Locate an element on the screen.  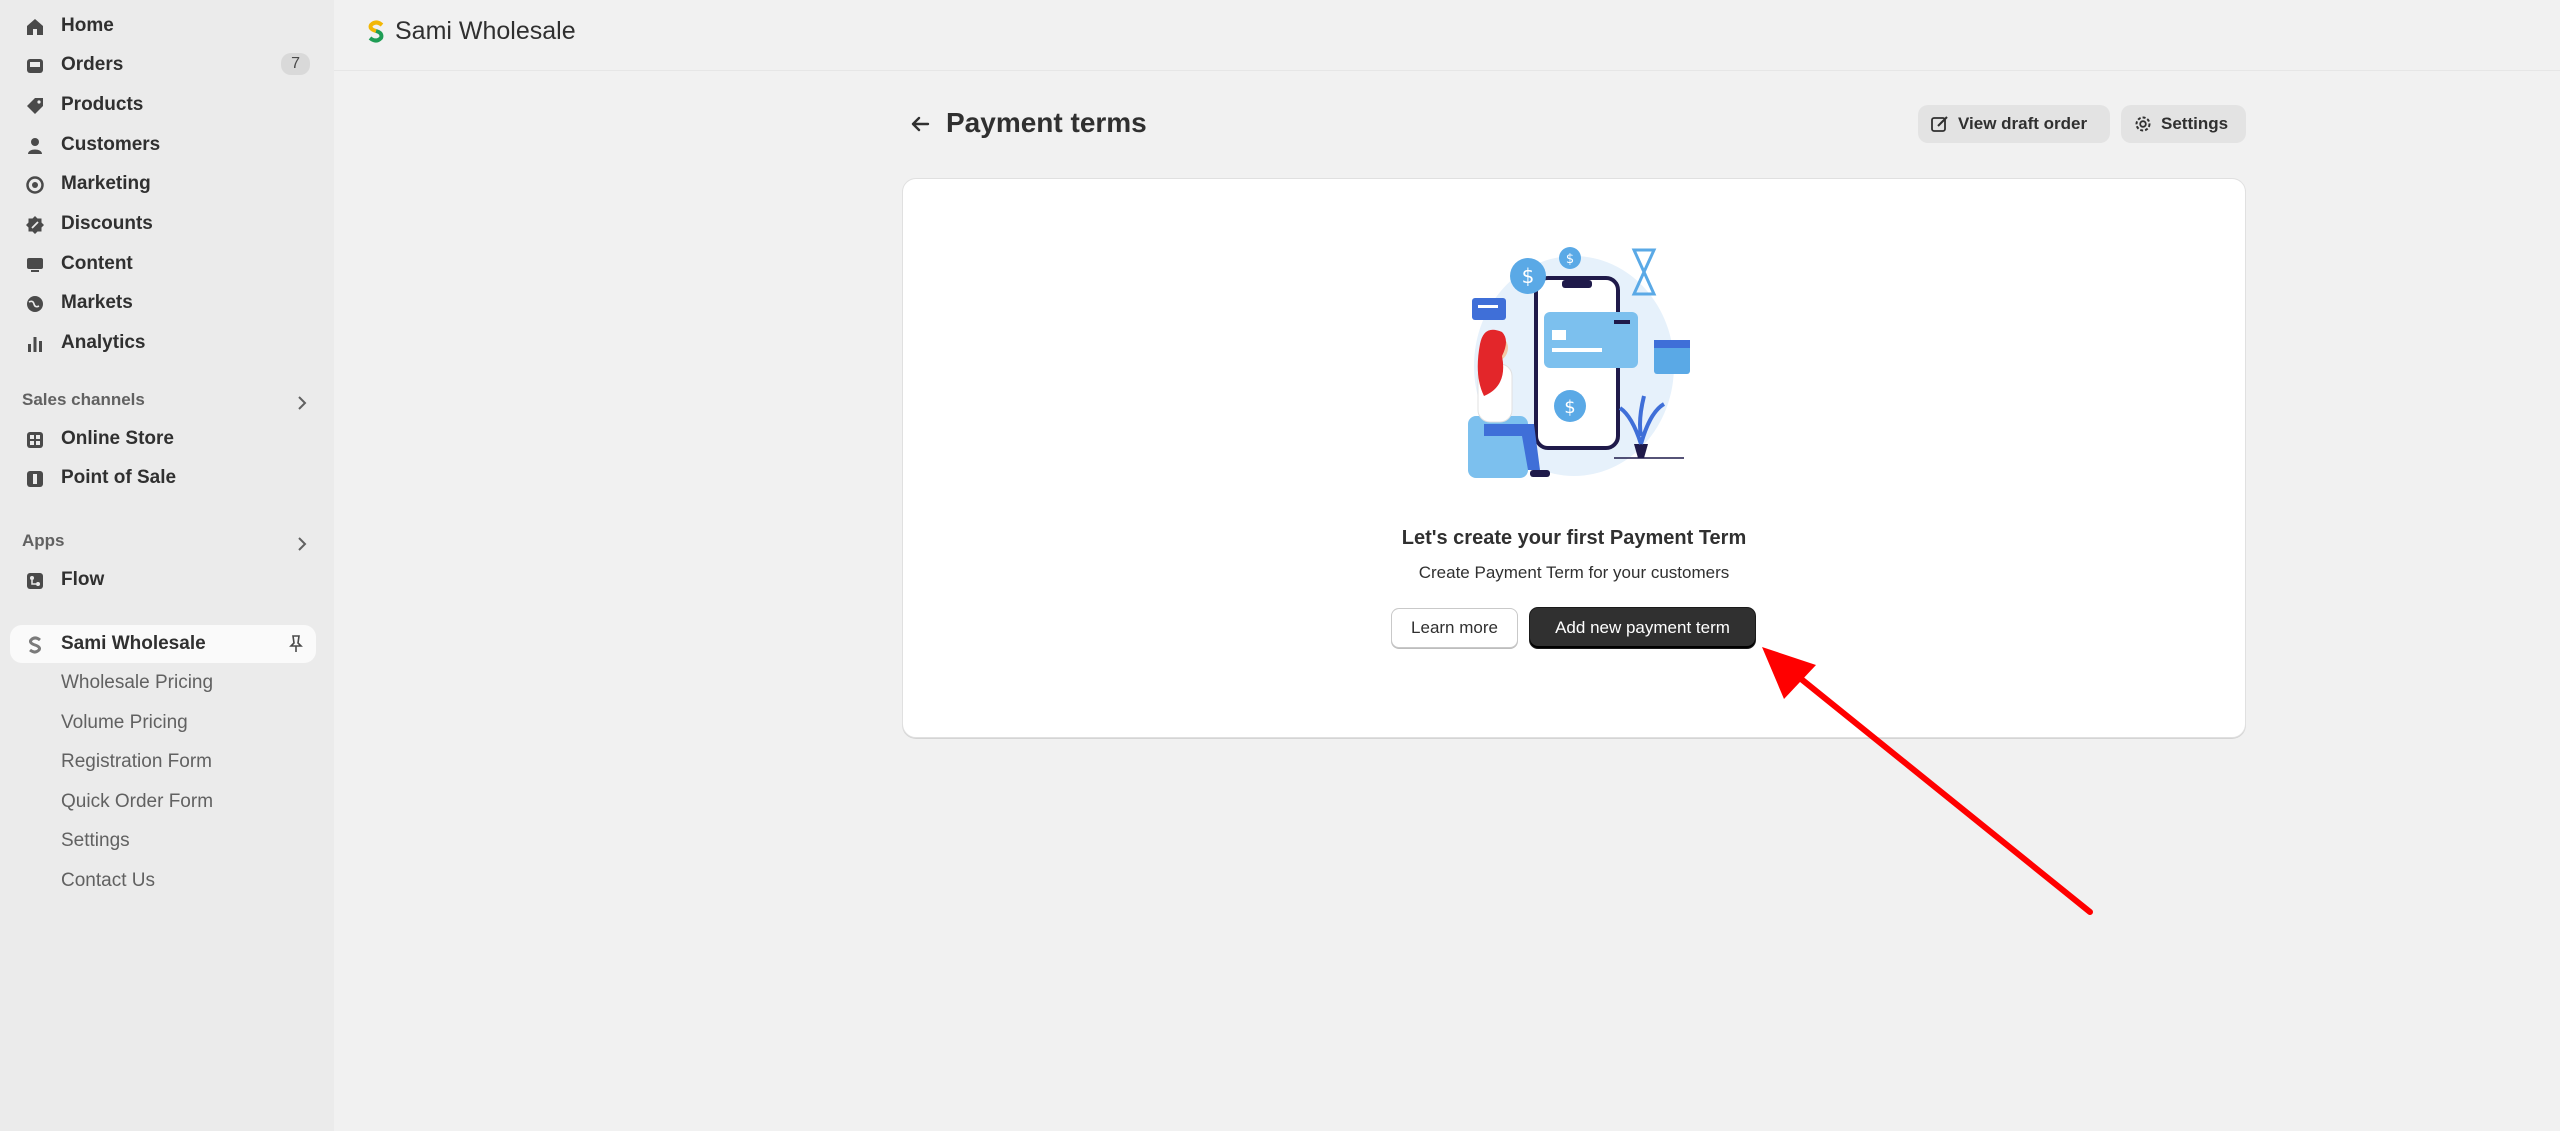
empty-state-subtitle: Create Payment Term for your customers is located at coordinates (1574, 572).